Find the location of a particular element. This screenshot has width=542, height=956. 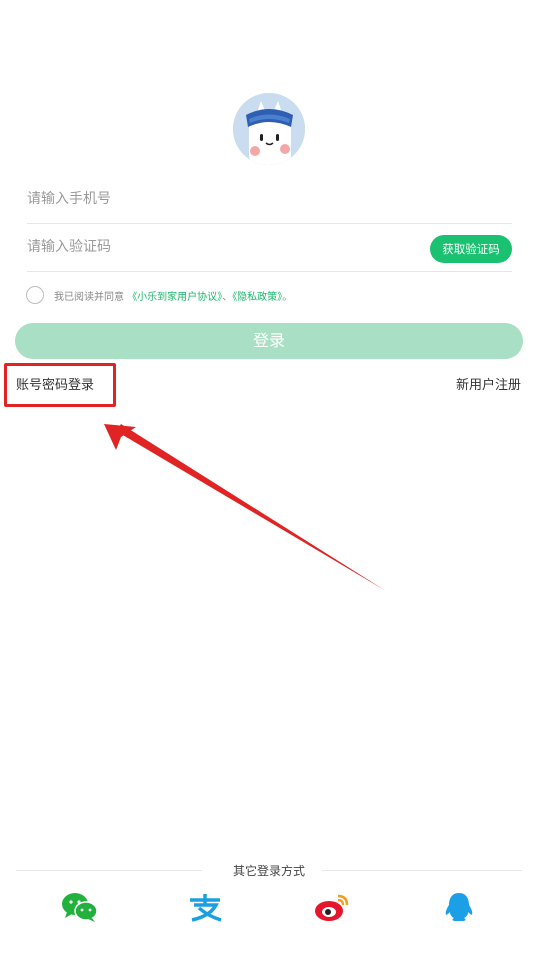

alipay-icon is located at coordinates (206, 908).